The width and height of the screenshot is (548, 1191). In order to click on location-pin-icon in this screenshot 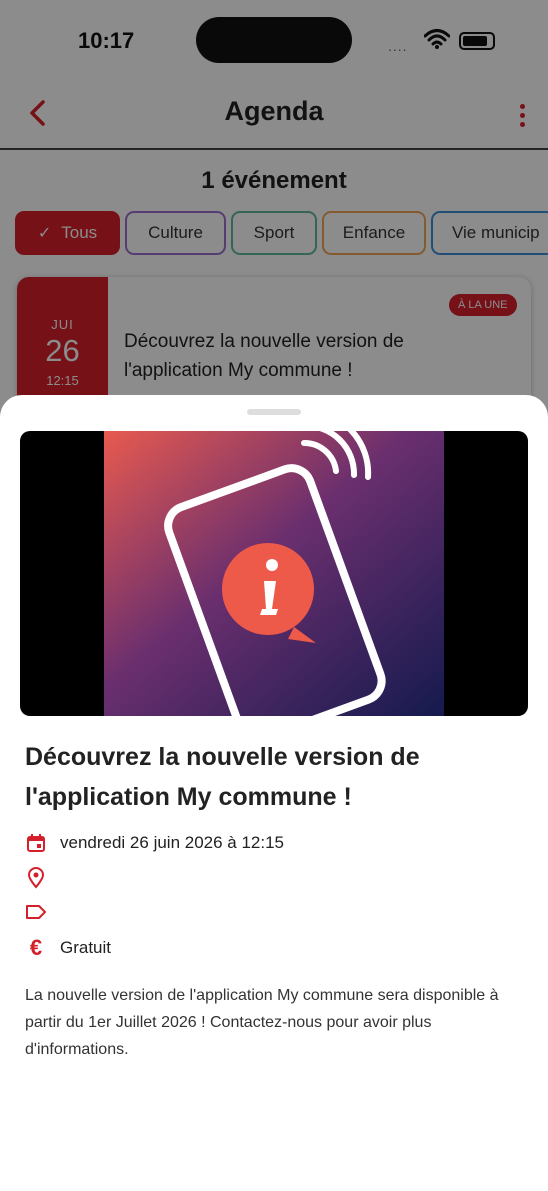, I will do `click(36, 878)`.